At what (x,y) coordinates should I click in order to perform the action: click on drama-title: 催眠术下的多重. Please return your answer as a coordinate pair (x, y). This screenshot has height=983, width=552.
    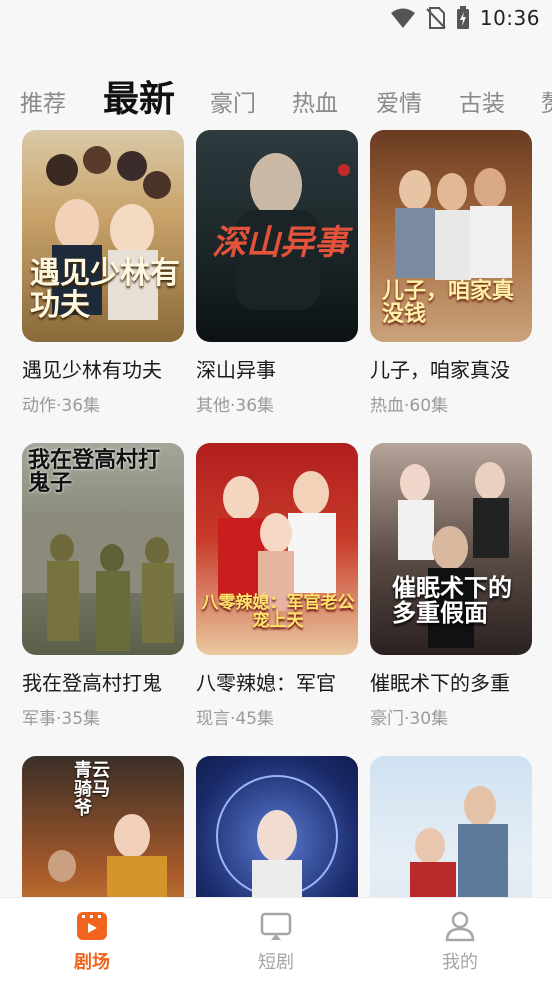
    Looking at the image, I should click on (440, 683).